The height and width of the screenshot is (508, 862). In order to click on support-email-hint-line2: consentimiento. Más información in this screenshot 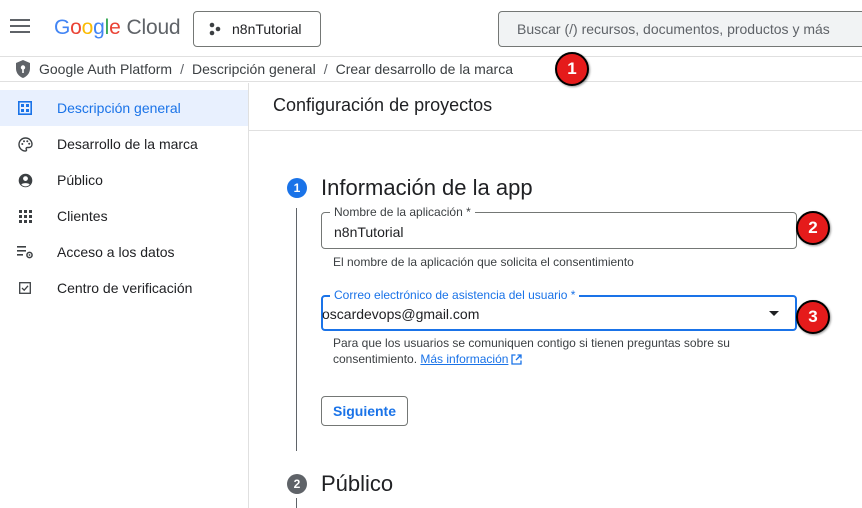, I will do `click(531, 359)`.